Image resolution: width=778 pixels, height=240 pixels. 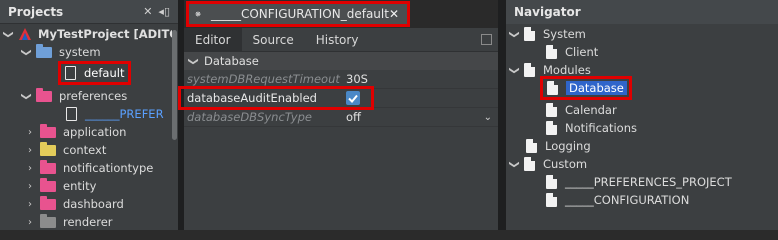 What do you see at coordinates (88, 222) in the screenshot?
I see `tree-item-label: renderer` at bounding box center [88, 222].